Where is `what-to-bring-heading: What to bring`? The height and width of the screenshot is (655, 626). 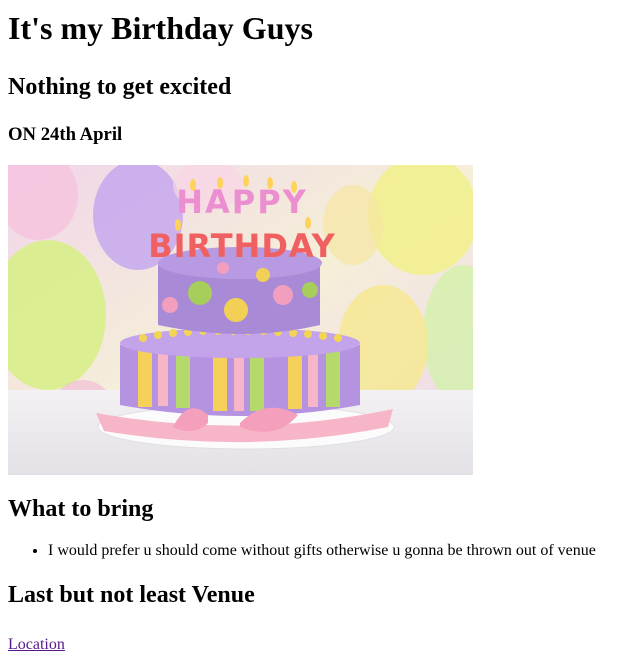
what-to-bring-heading: What to bring is located at coordinates (81, 509).